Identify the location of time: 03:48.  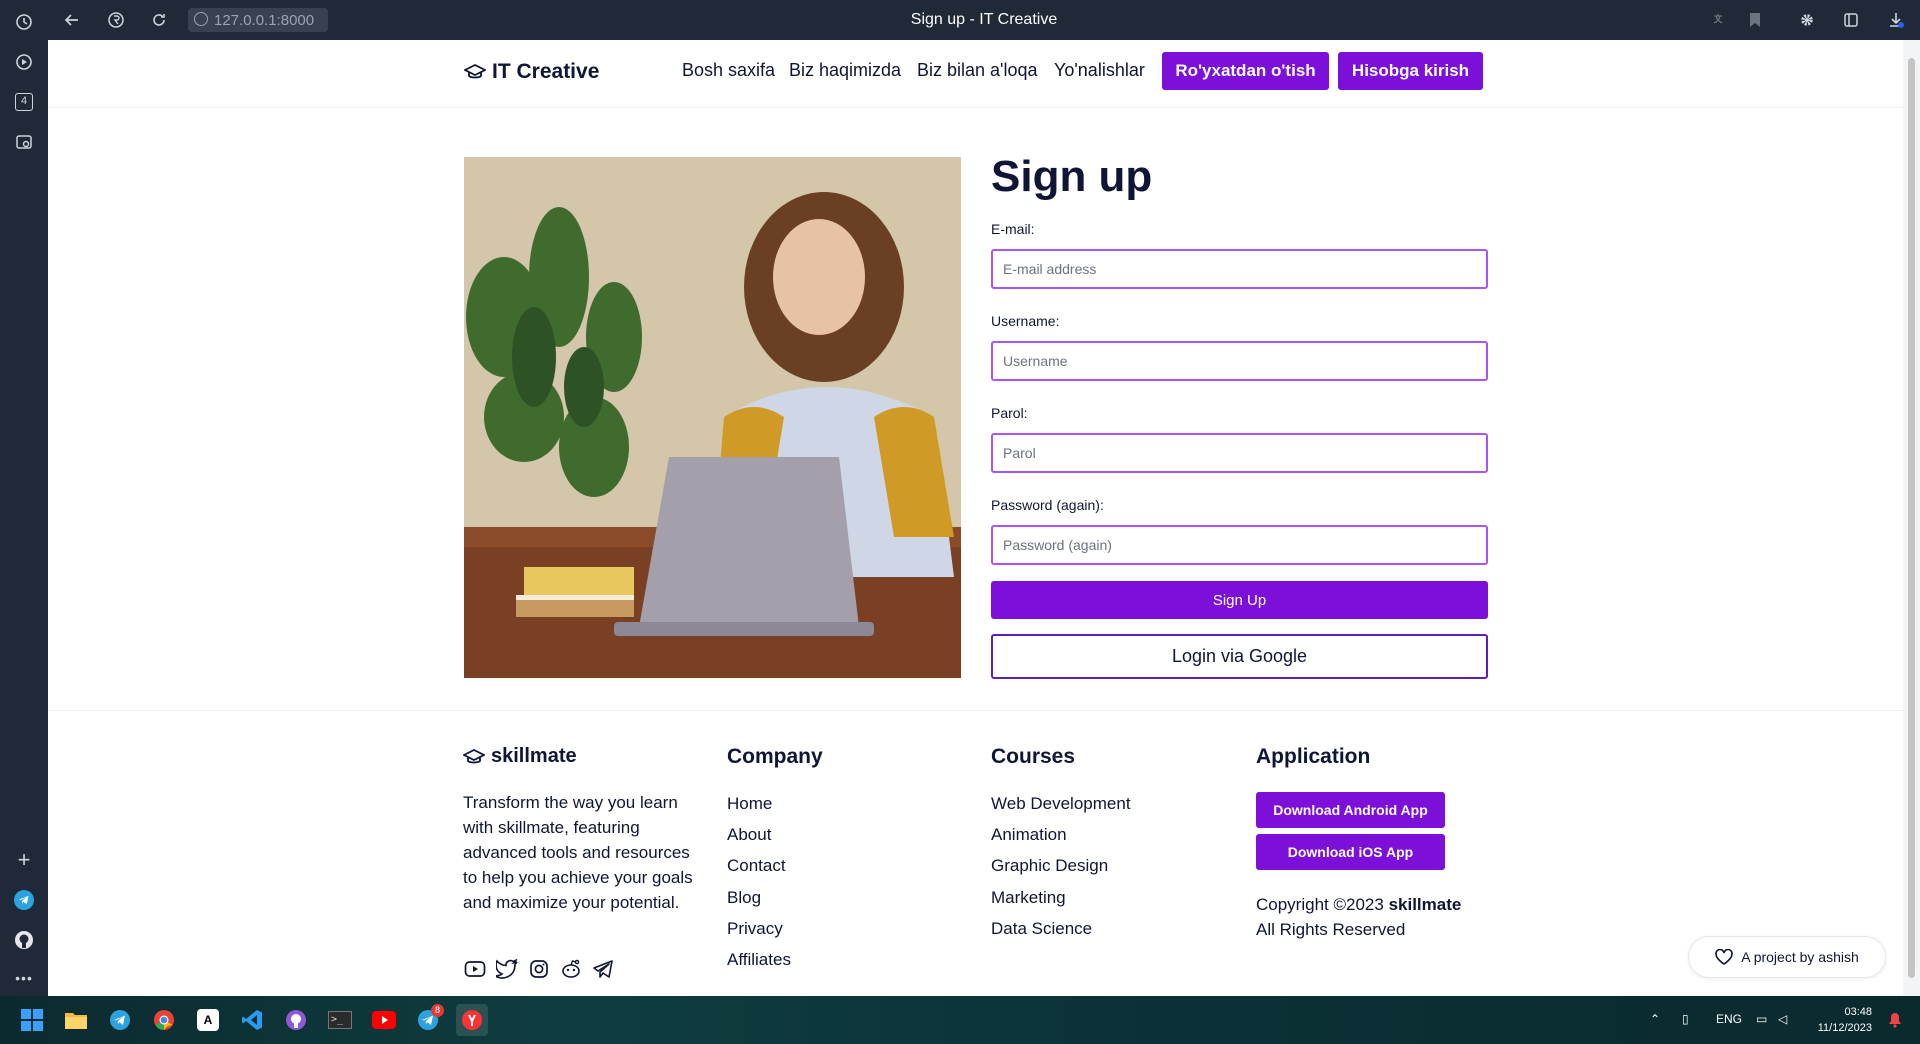
(1858, 1012).